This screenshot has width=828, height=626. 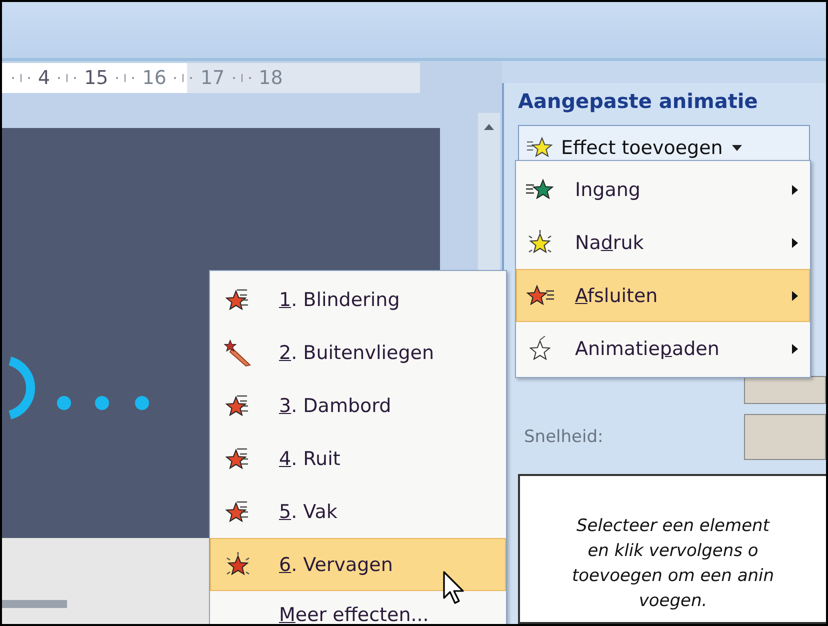 I want to click on menu-item: 2. Buitenvliegen, so click(x=358, y=352).